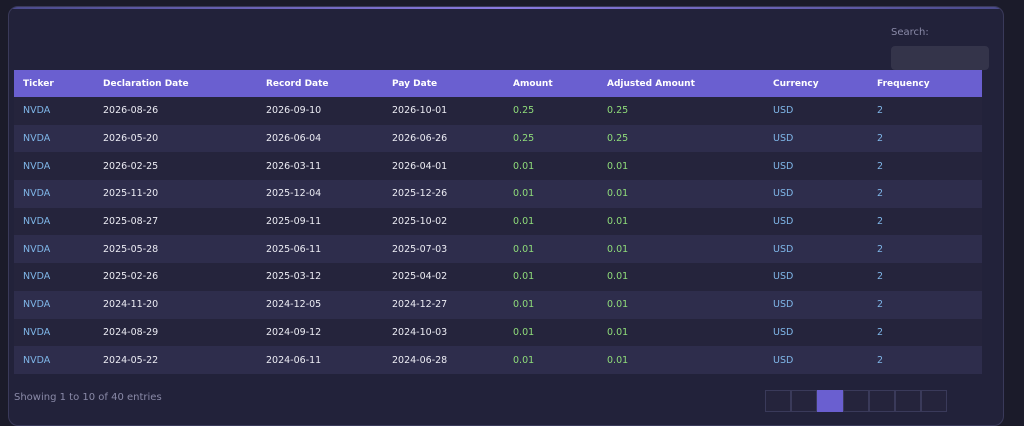  I want to click on cell-declaration-date: 2024-08-29, so click(131, 332).